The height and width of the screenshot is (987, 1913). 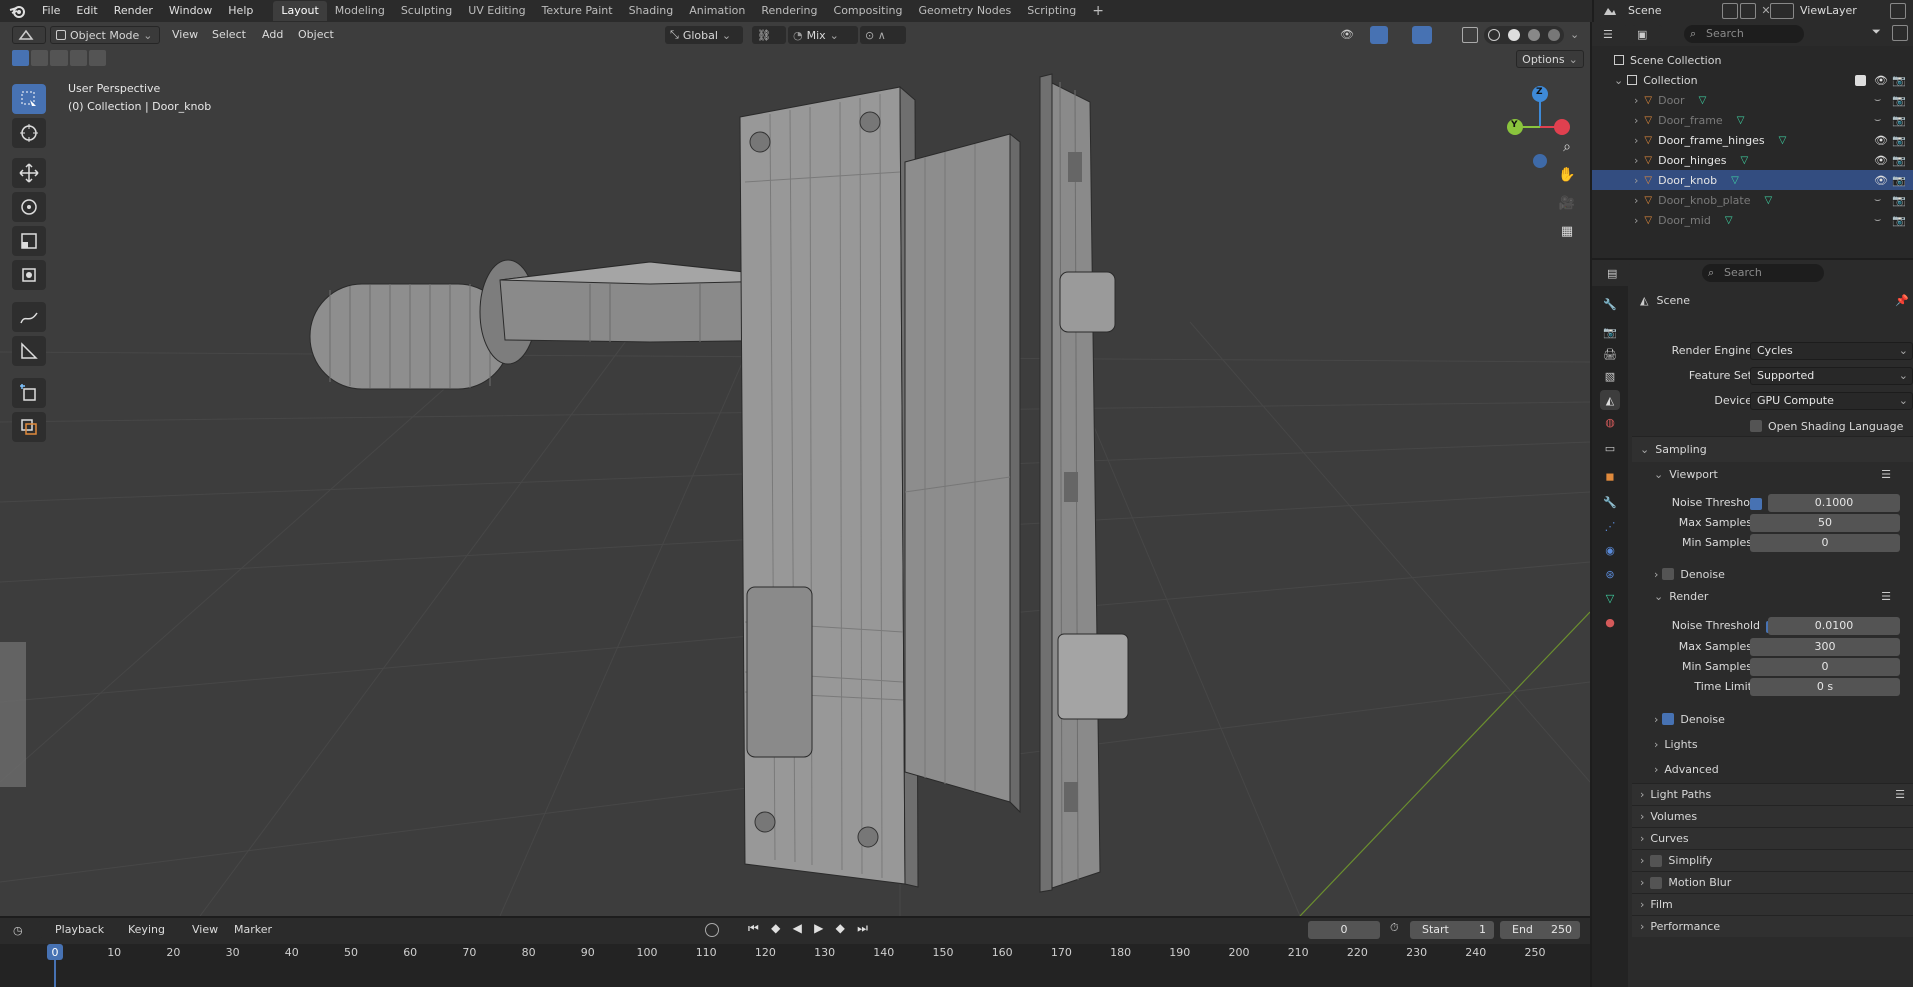 I want to click on options-dropdown: Options ⌄, so click(x=1550, y=59).